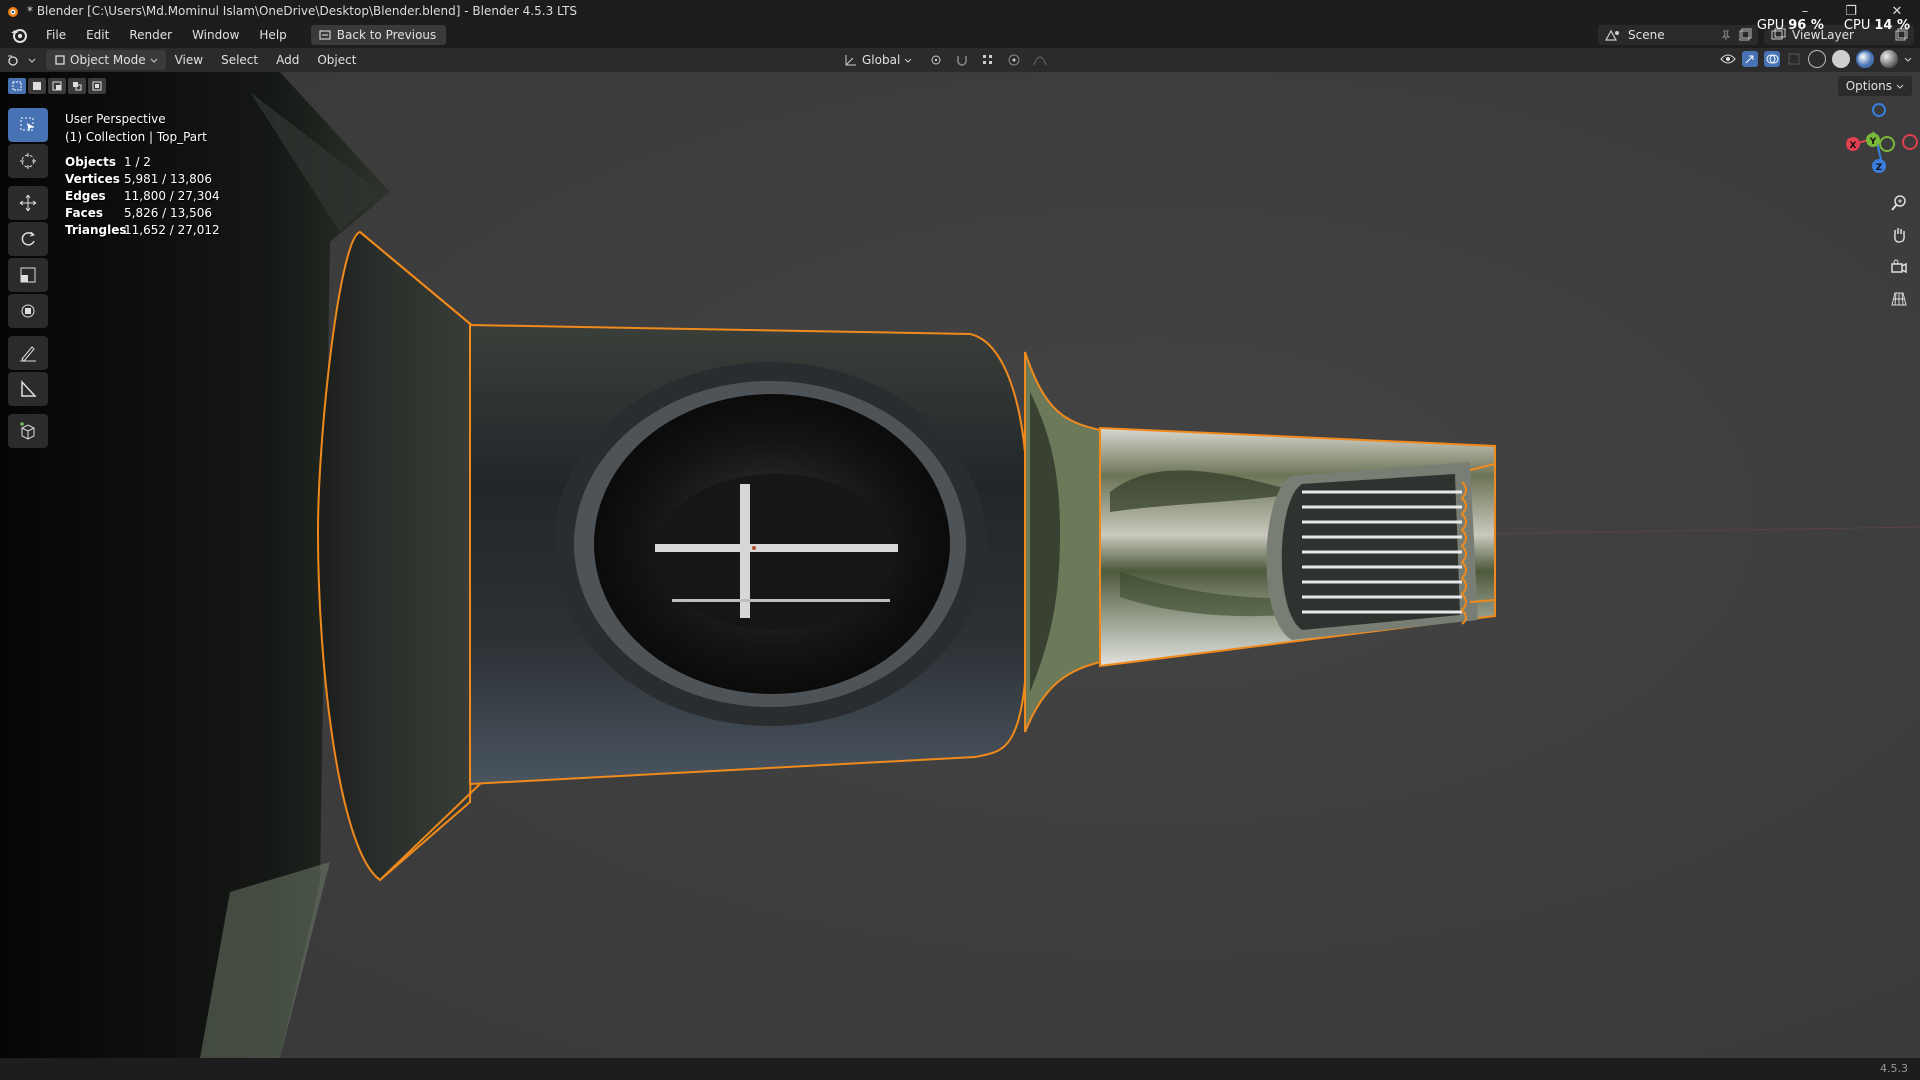 This screenshot has height=1080, width=1920. What do you see at coordinates (115, 119) in the screenshot?
I see `view-name: User Perspective` at bounding box center [115, 119].